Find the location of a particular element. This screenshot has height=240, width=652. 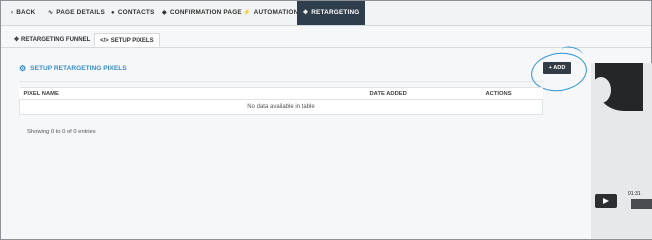

user-icon: ● is located at coordinates (113, 13).